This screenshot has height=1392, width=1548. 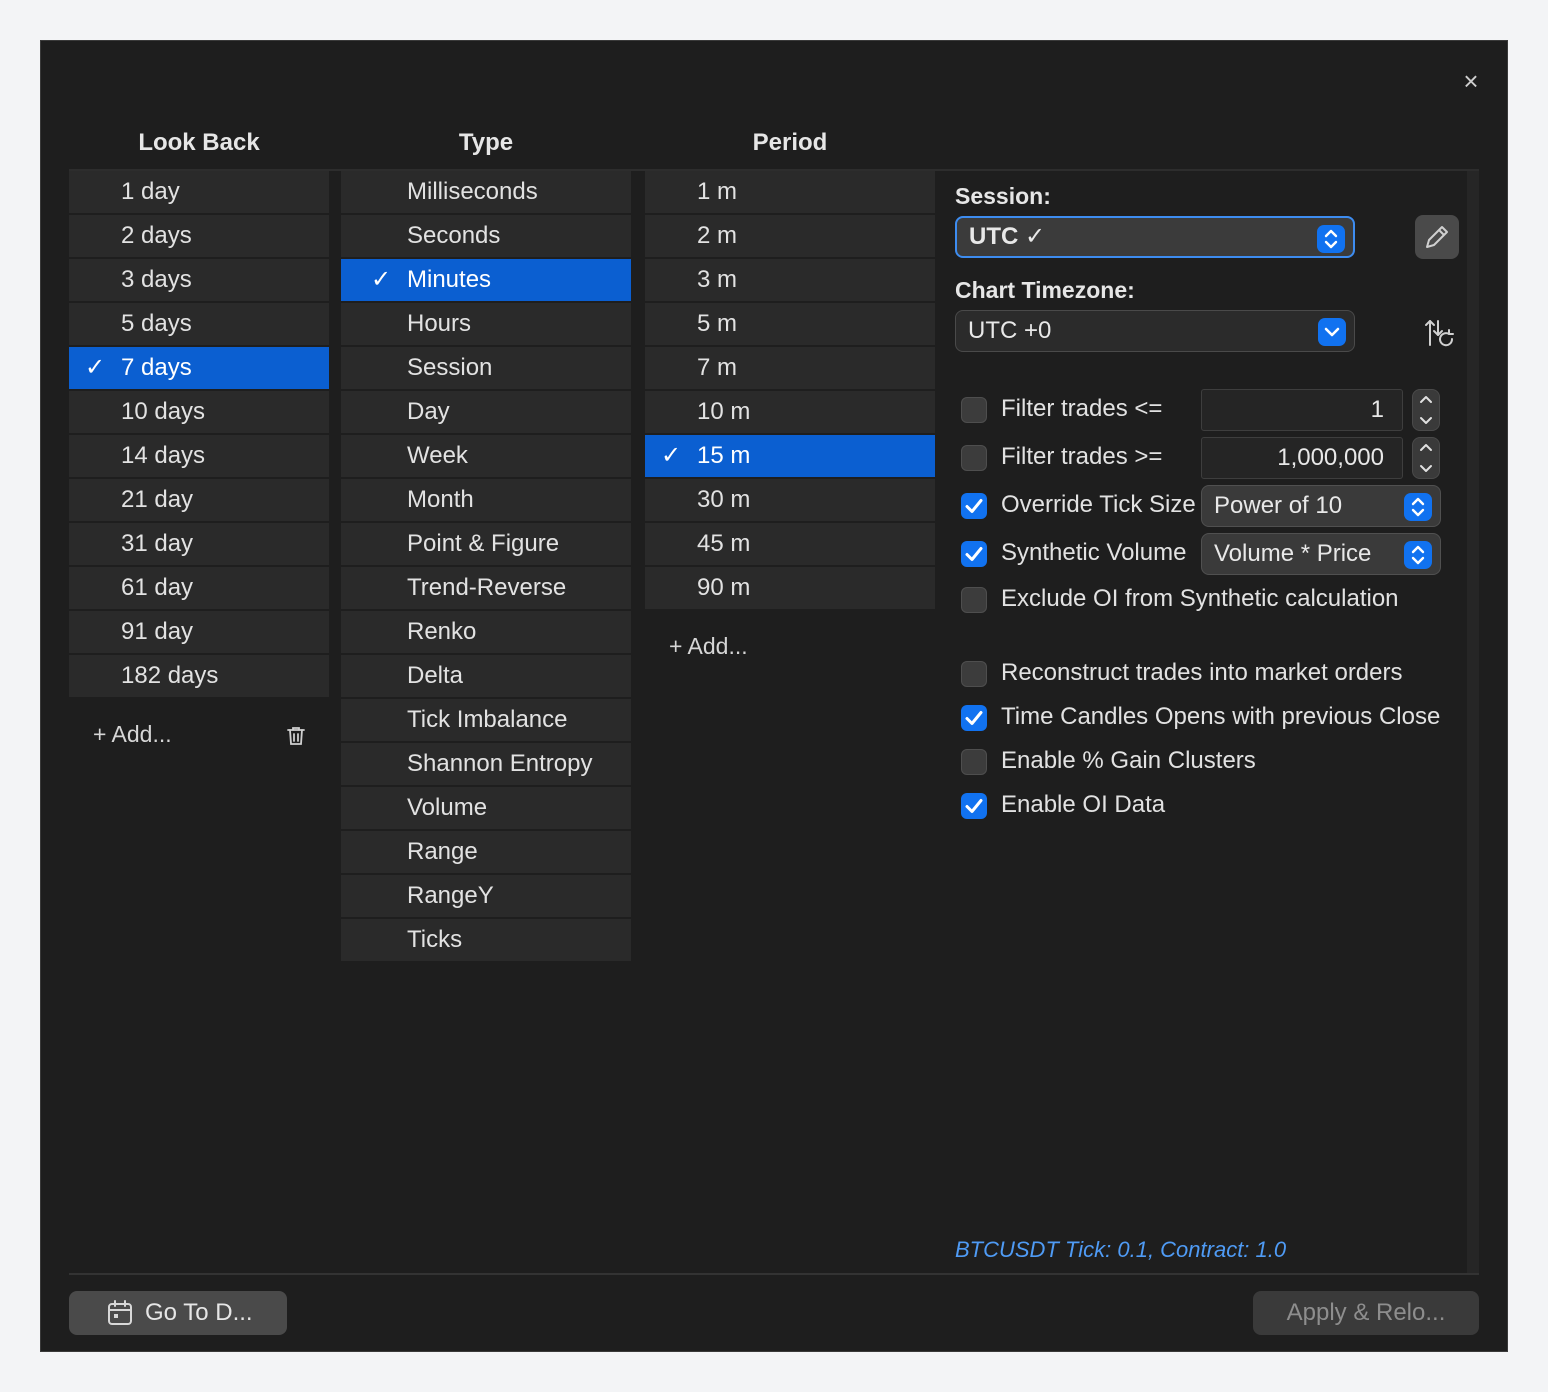 What do you see at coordinates (199, 368) in the screenshot?
I see `lookback-item: ✓ 7 days` at bounding box center [199, 368].